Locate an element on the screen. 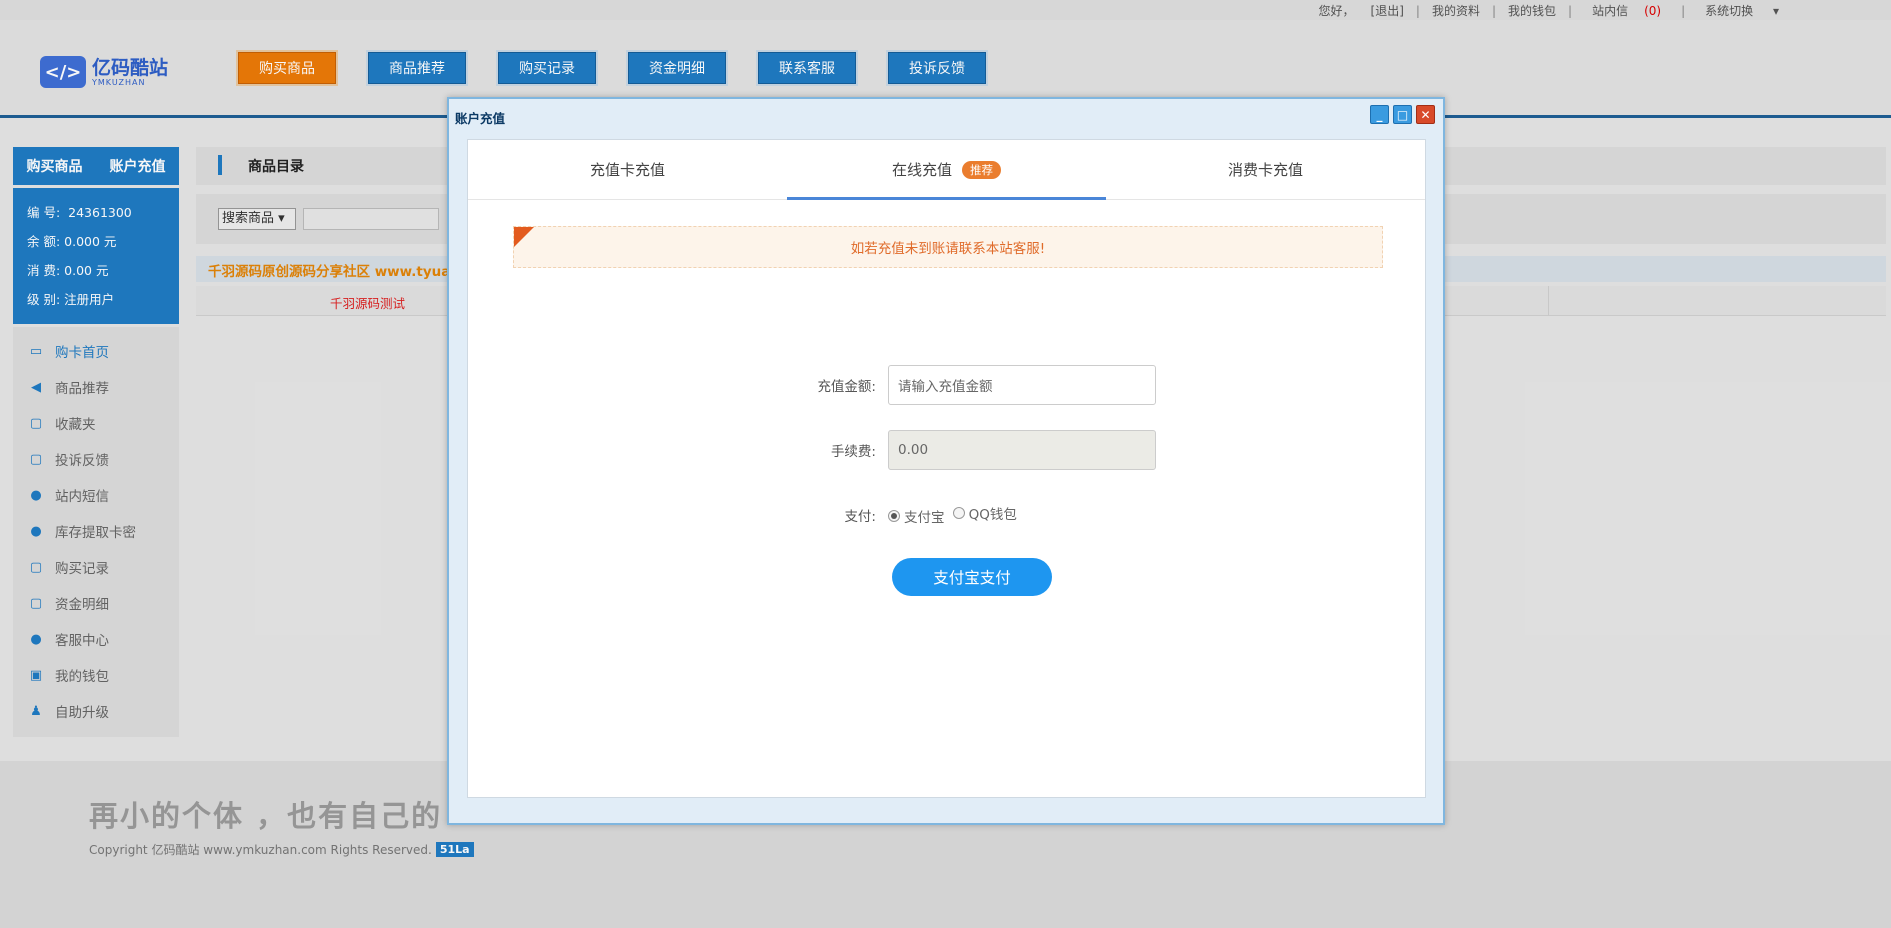 This screenshot has width=1891, height=928. payment-options: 支付宝 QQ钱包 is located at coordinates (954, 514).